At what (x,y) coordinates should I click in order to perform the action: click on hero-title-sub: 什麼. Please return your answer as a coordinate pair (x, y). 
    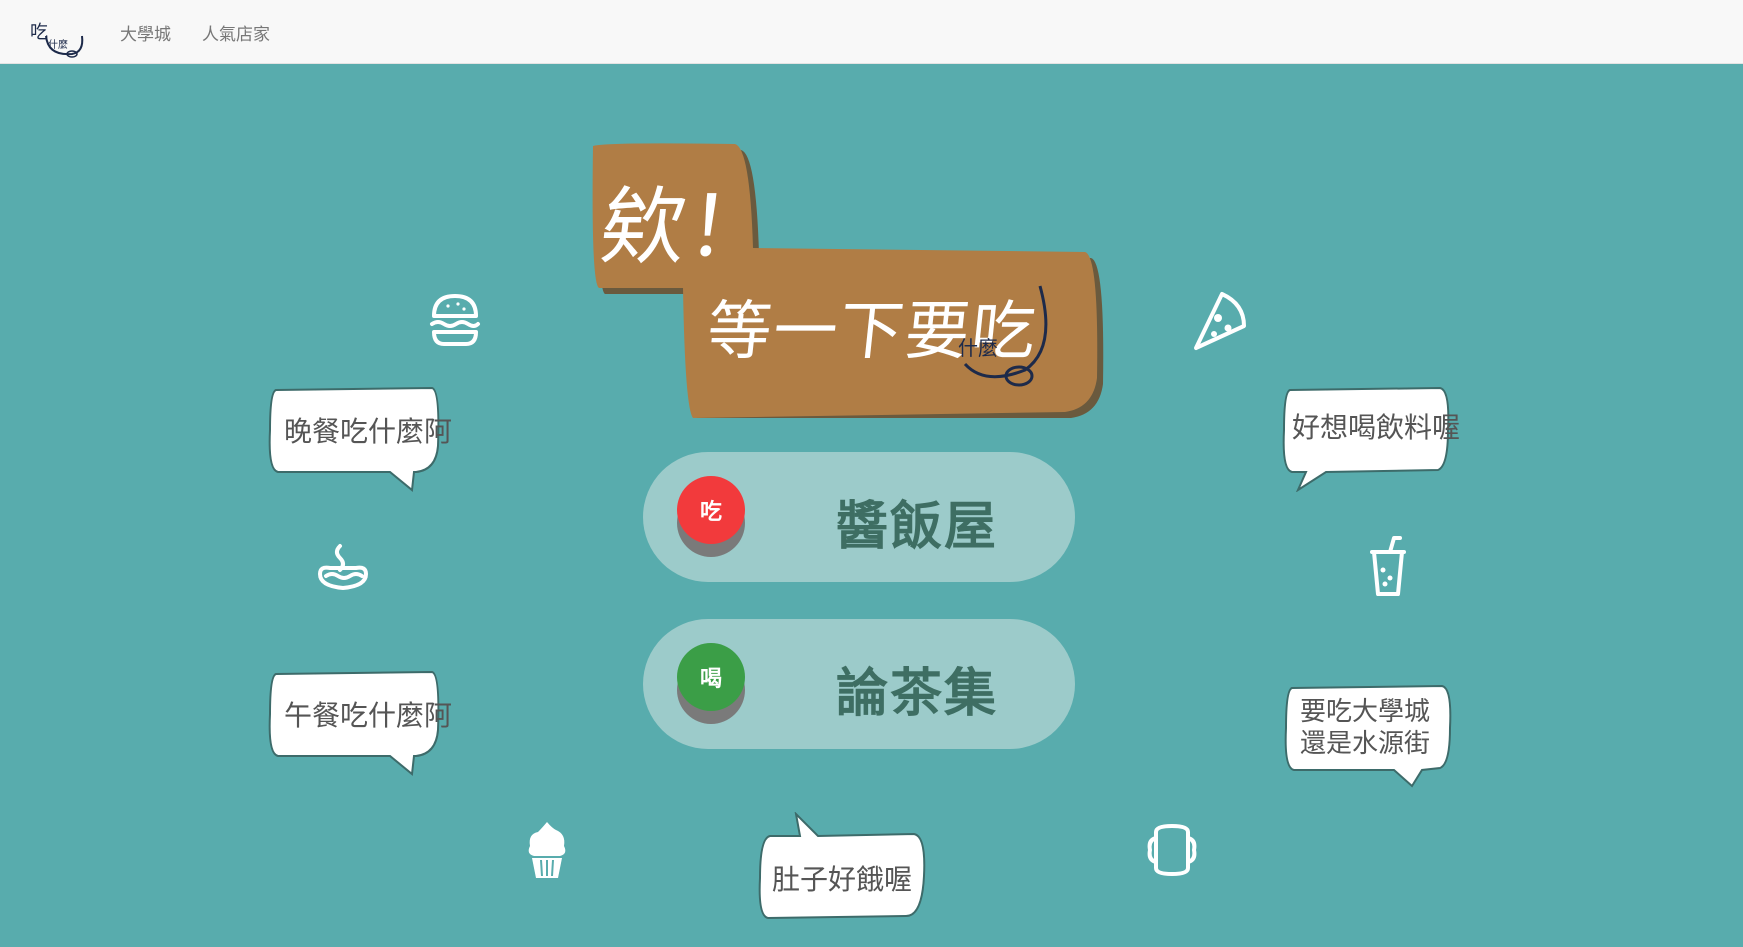
    Looking at the image, I should click on (978, 348).